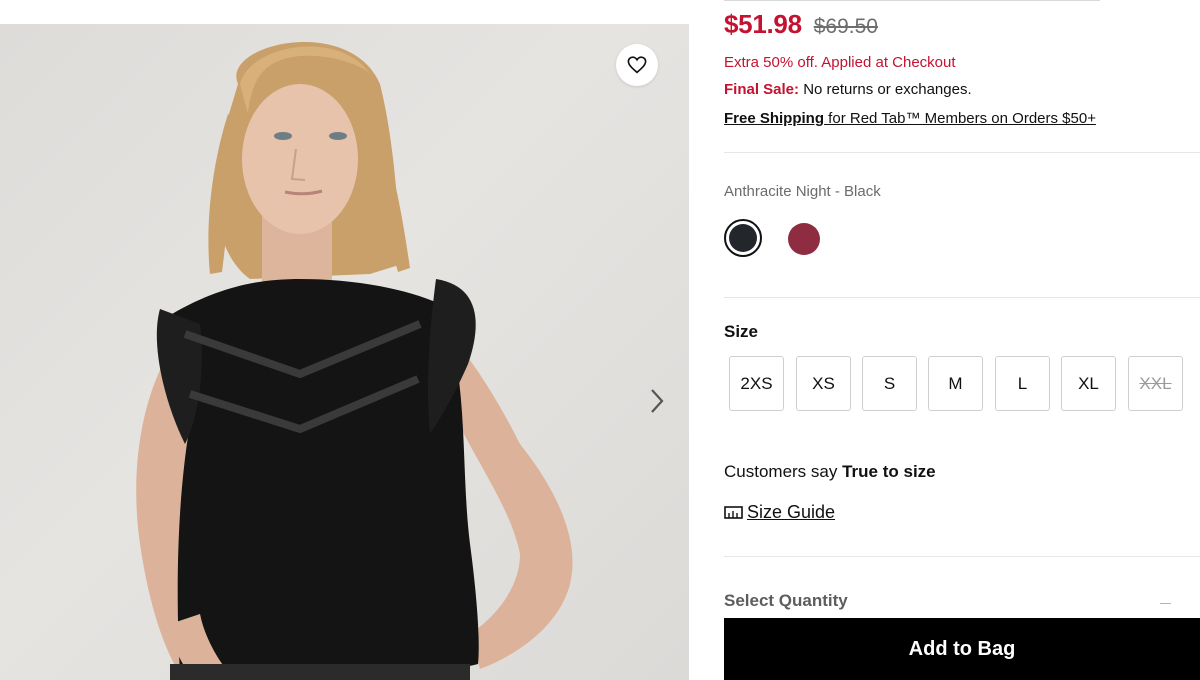  What do you see at coordinates (823, 383) in the screenshot?
I see `size-option-xs: XS` at bounding box center [823, 383].